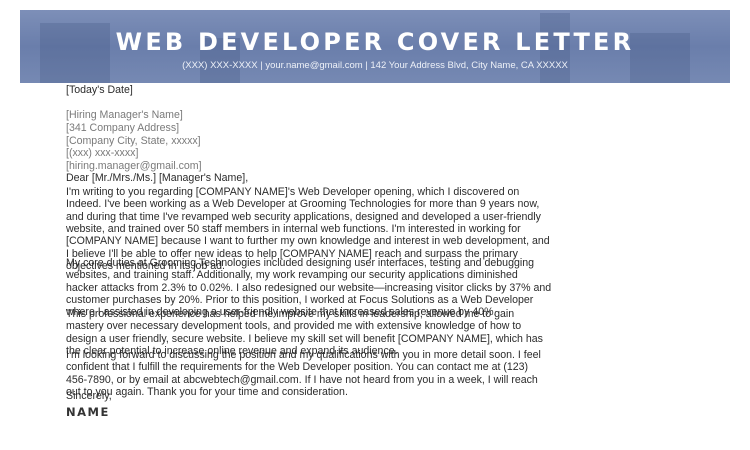 This screenshot has height=450, width=750. What do you see at coordinates (124, 115) in the screenshot?
I see `recipient-line: [Hiring Manager's Name]` at bounding box center [124, 115].